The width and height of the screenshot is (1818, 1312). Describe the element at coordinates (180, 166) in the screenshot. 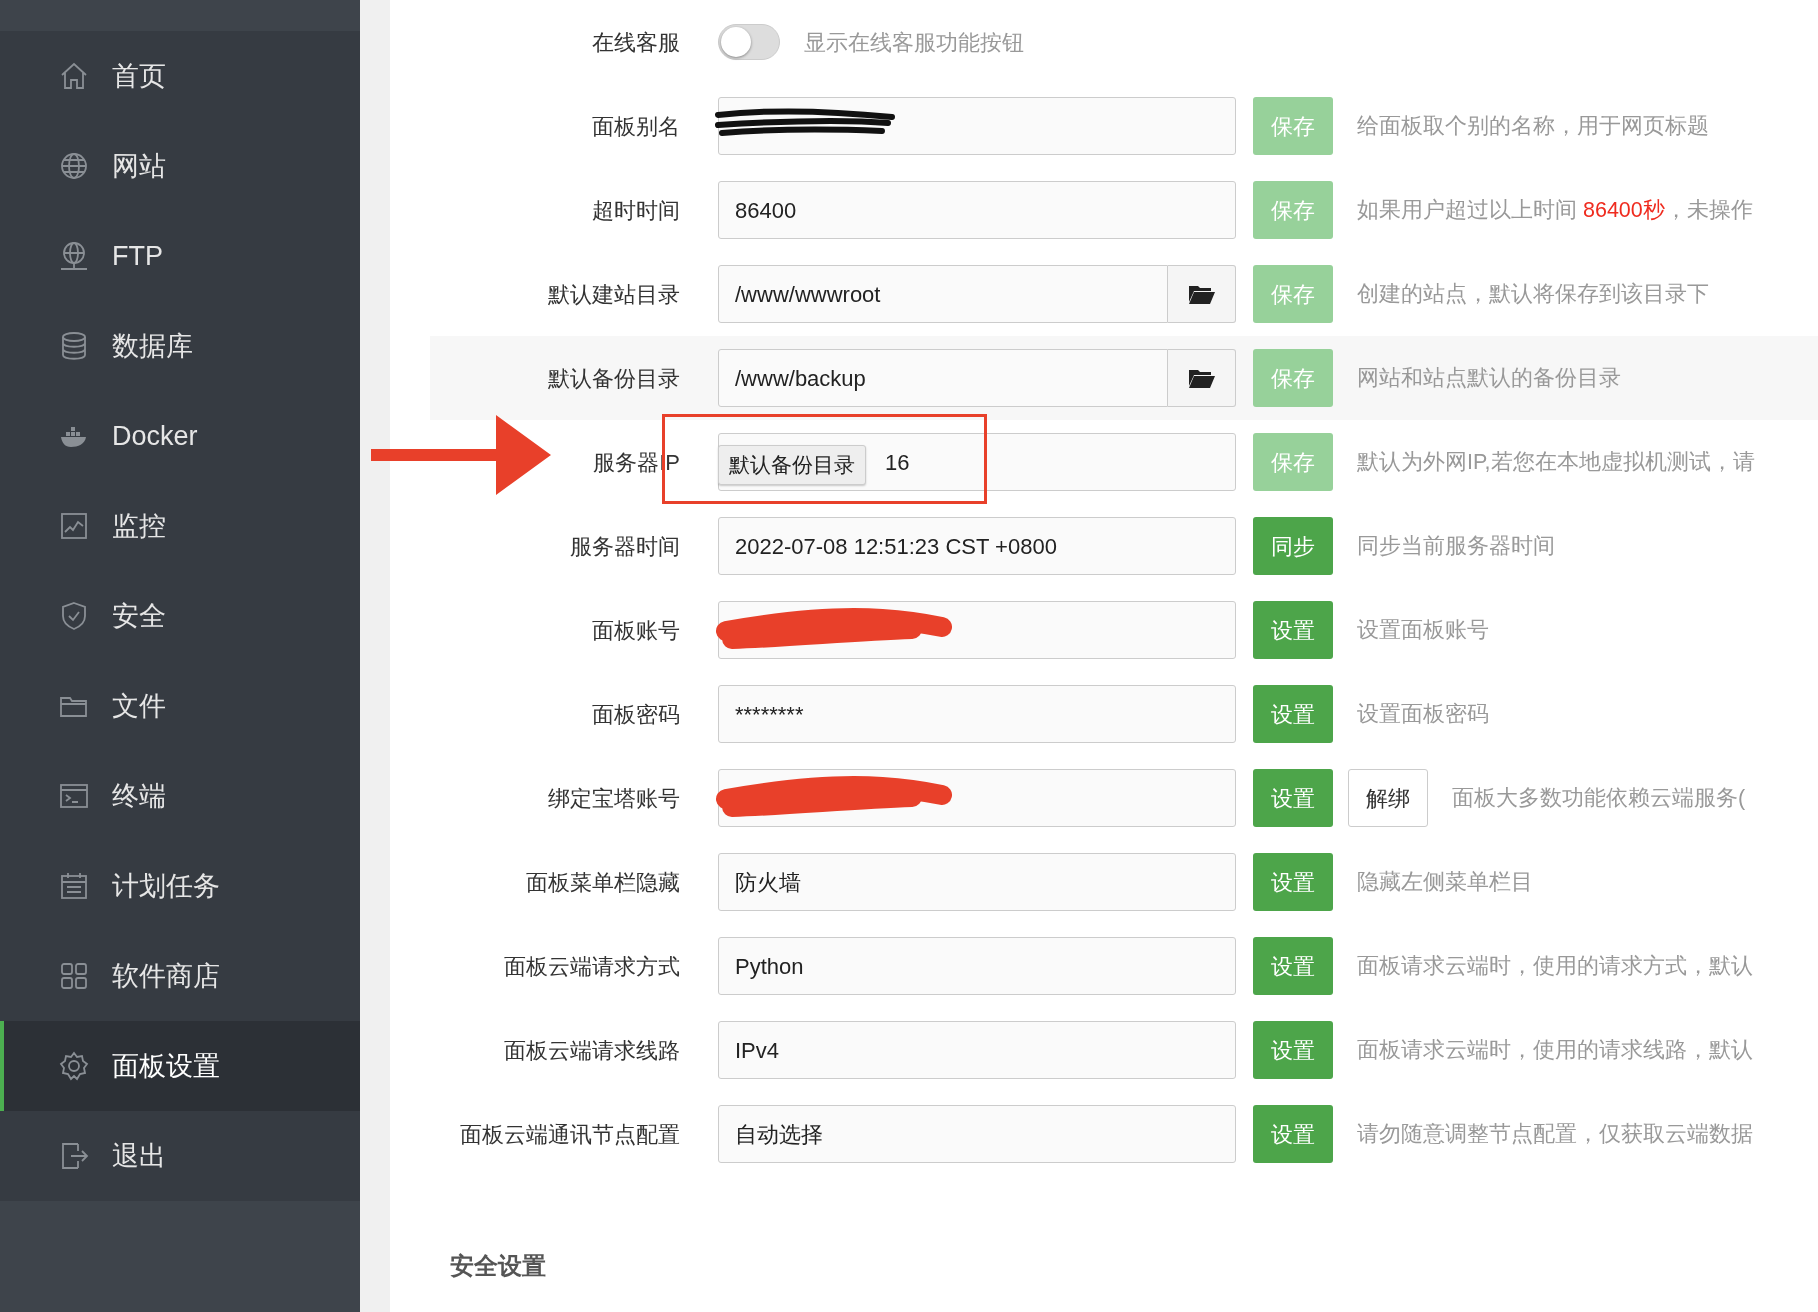

I see `sidebar-item: 网站` at that location.